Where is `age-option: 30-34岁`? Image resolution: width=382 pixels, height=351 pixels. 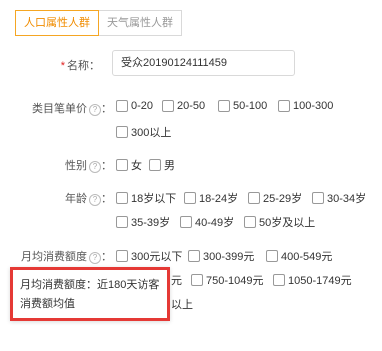 age-option: 30-34岁 is located at coordinates (339, 198).